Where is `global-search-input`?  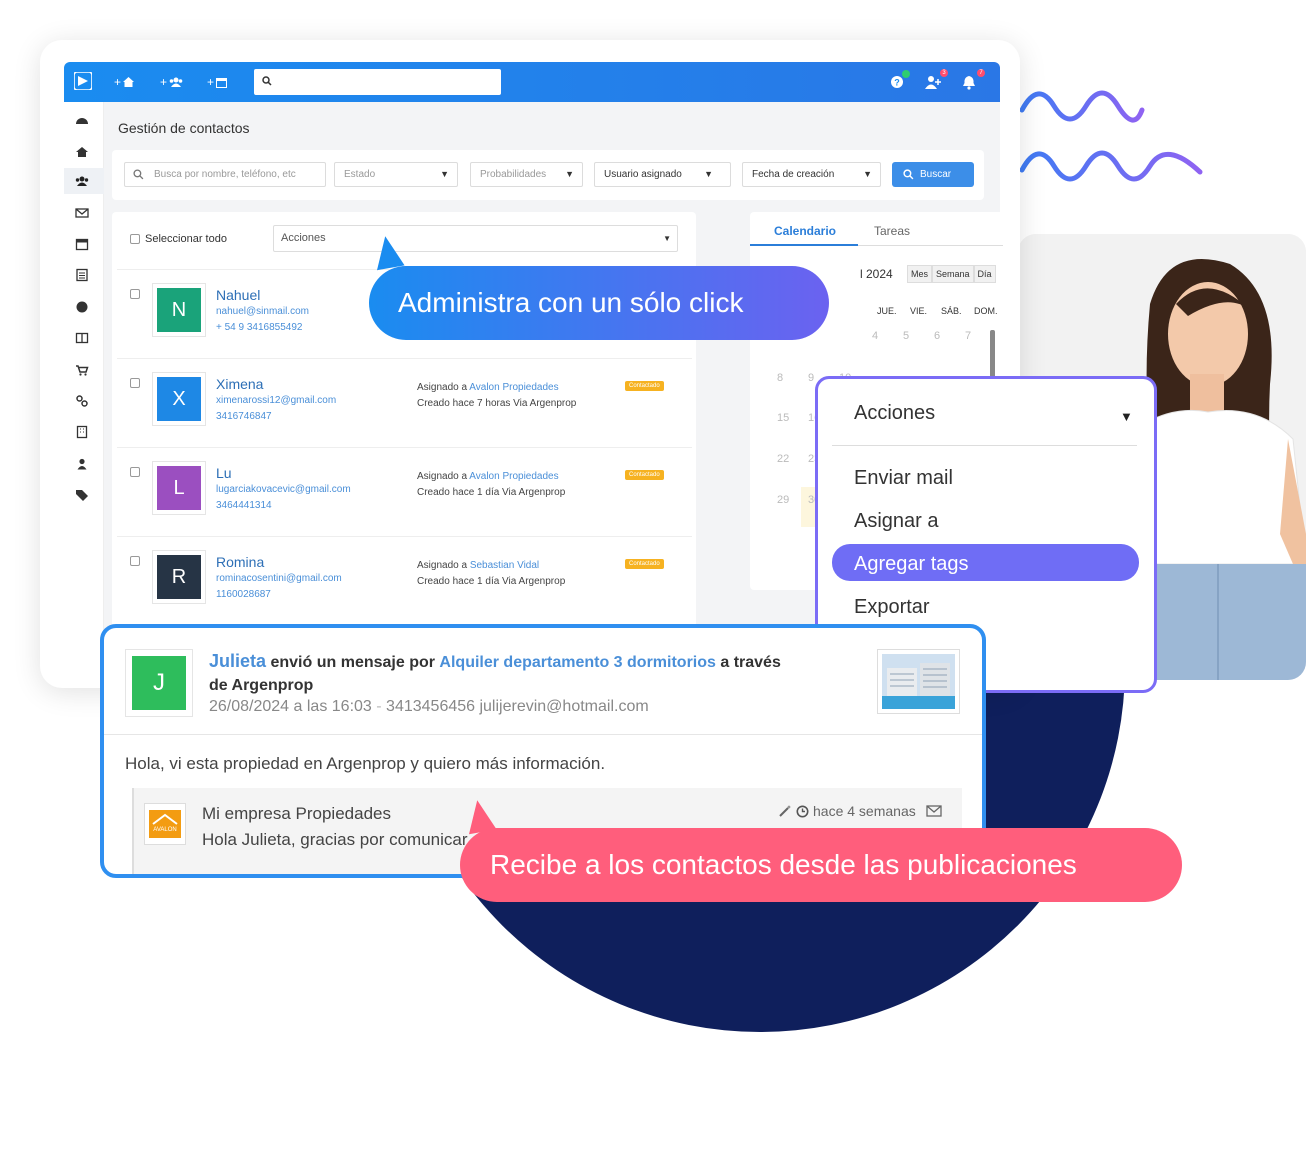
global-search-input is located at coordinates (377, 82).